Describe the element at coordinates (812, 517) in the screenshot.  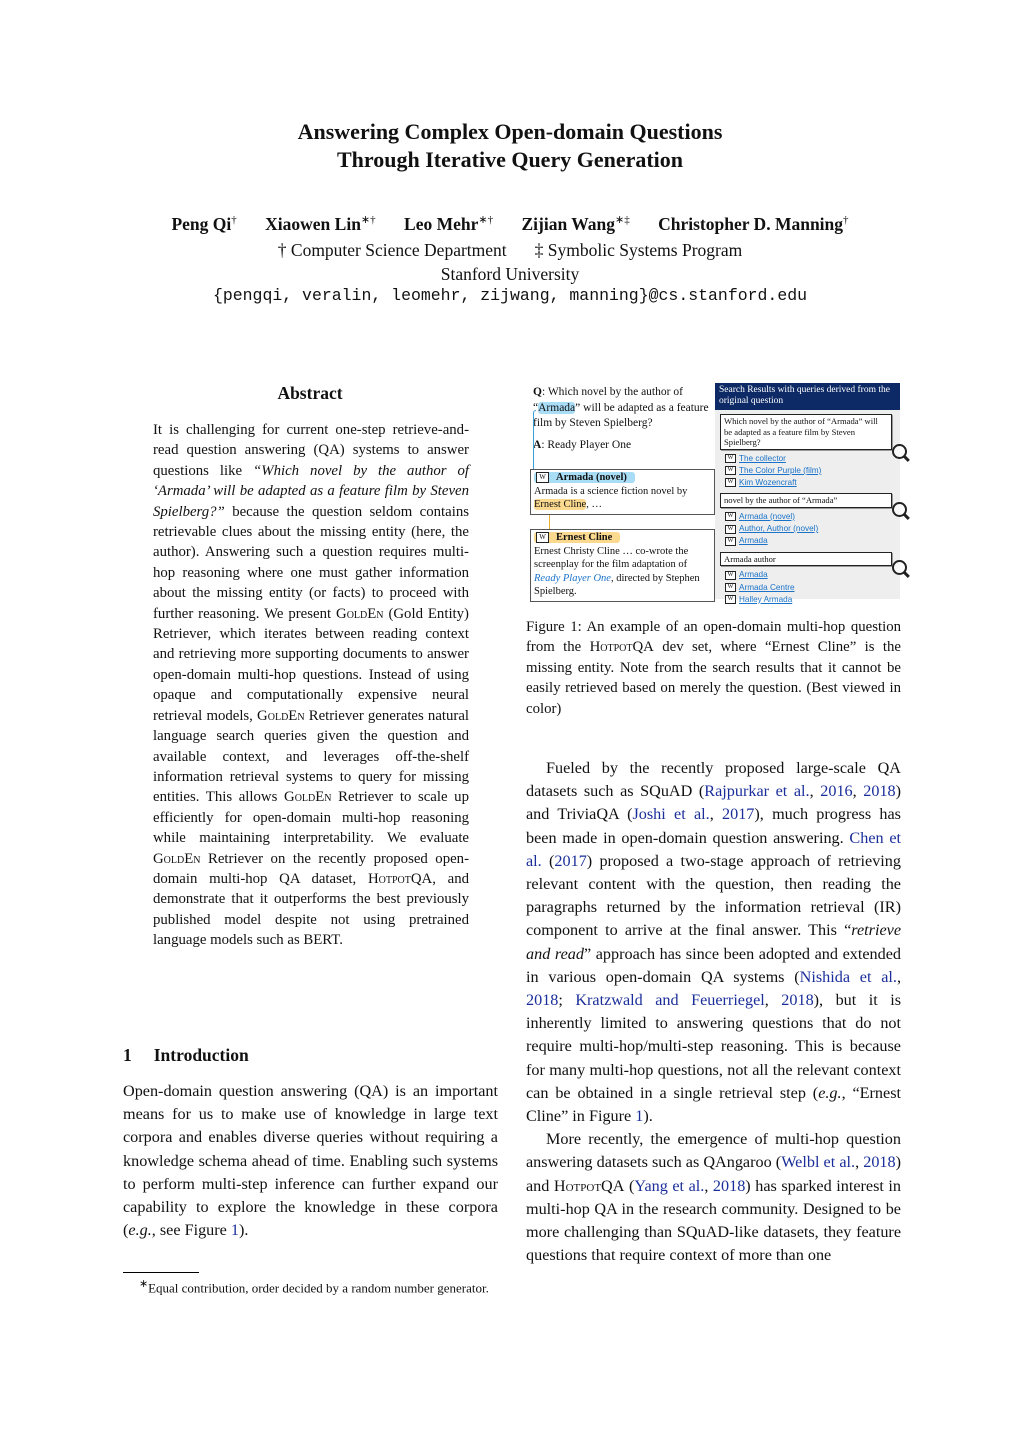
I see `search-result: W Armada (novel)` at that location.